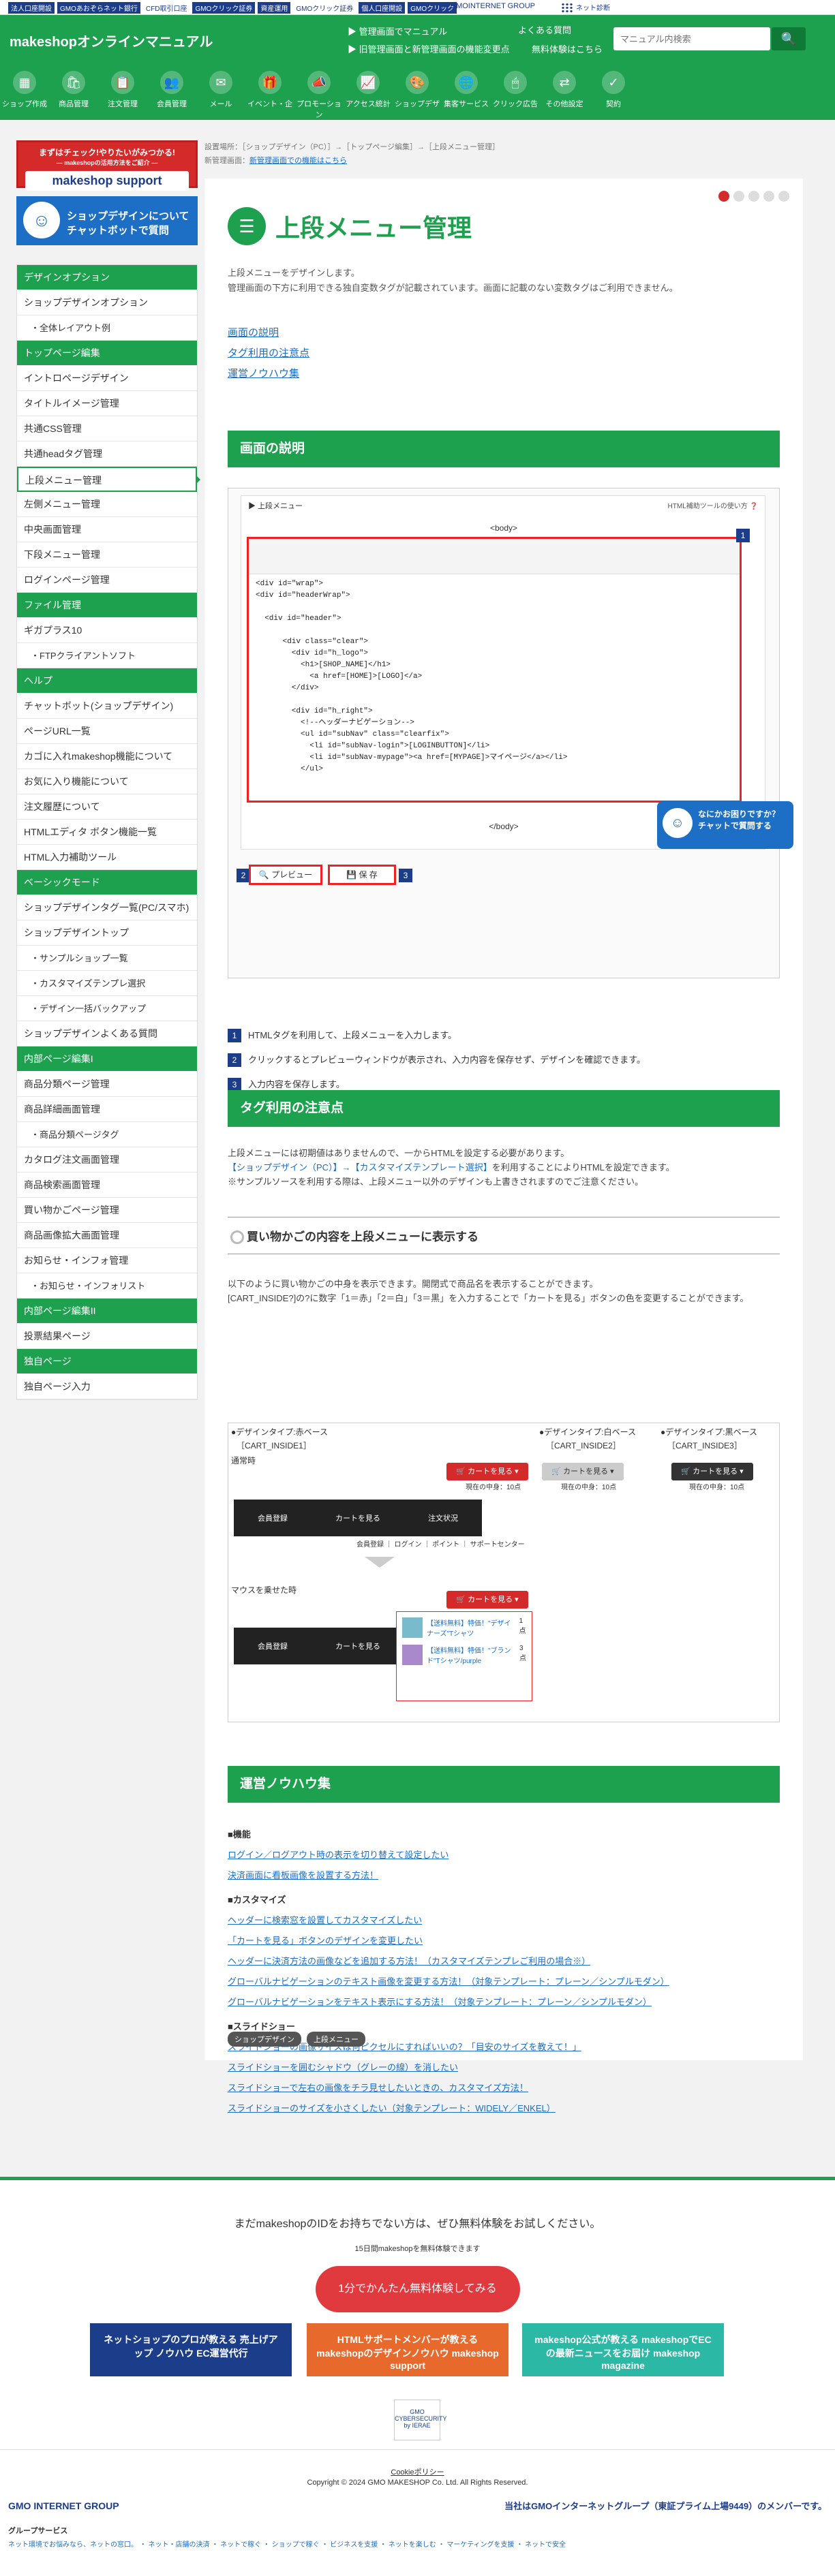  What do you see at coordinates (268, 354) in the screenshot?
I see `toc-link: タグ利用の注意点` at bounding box center [268, 354].